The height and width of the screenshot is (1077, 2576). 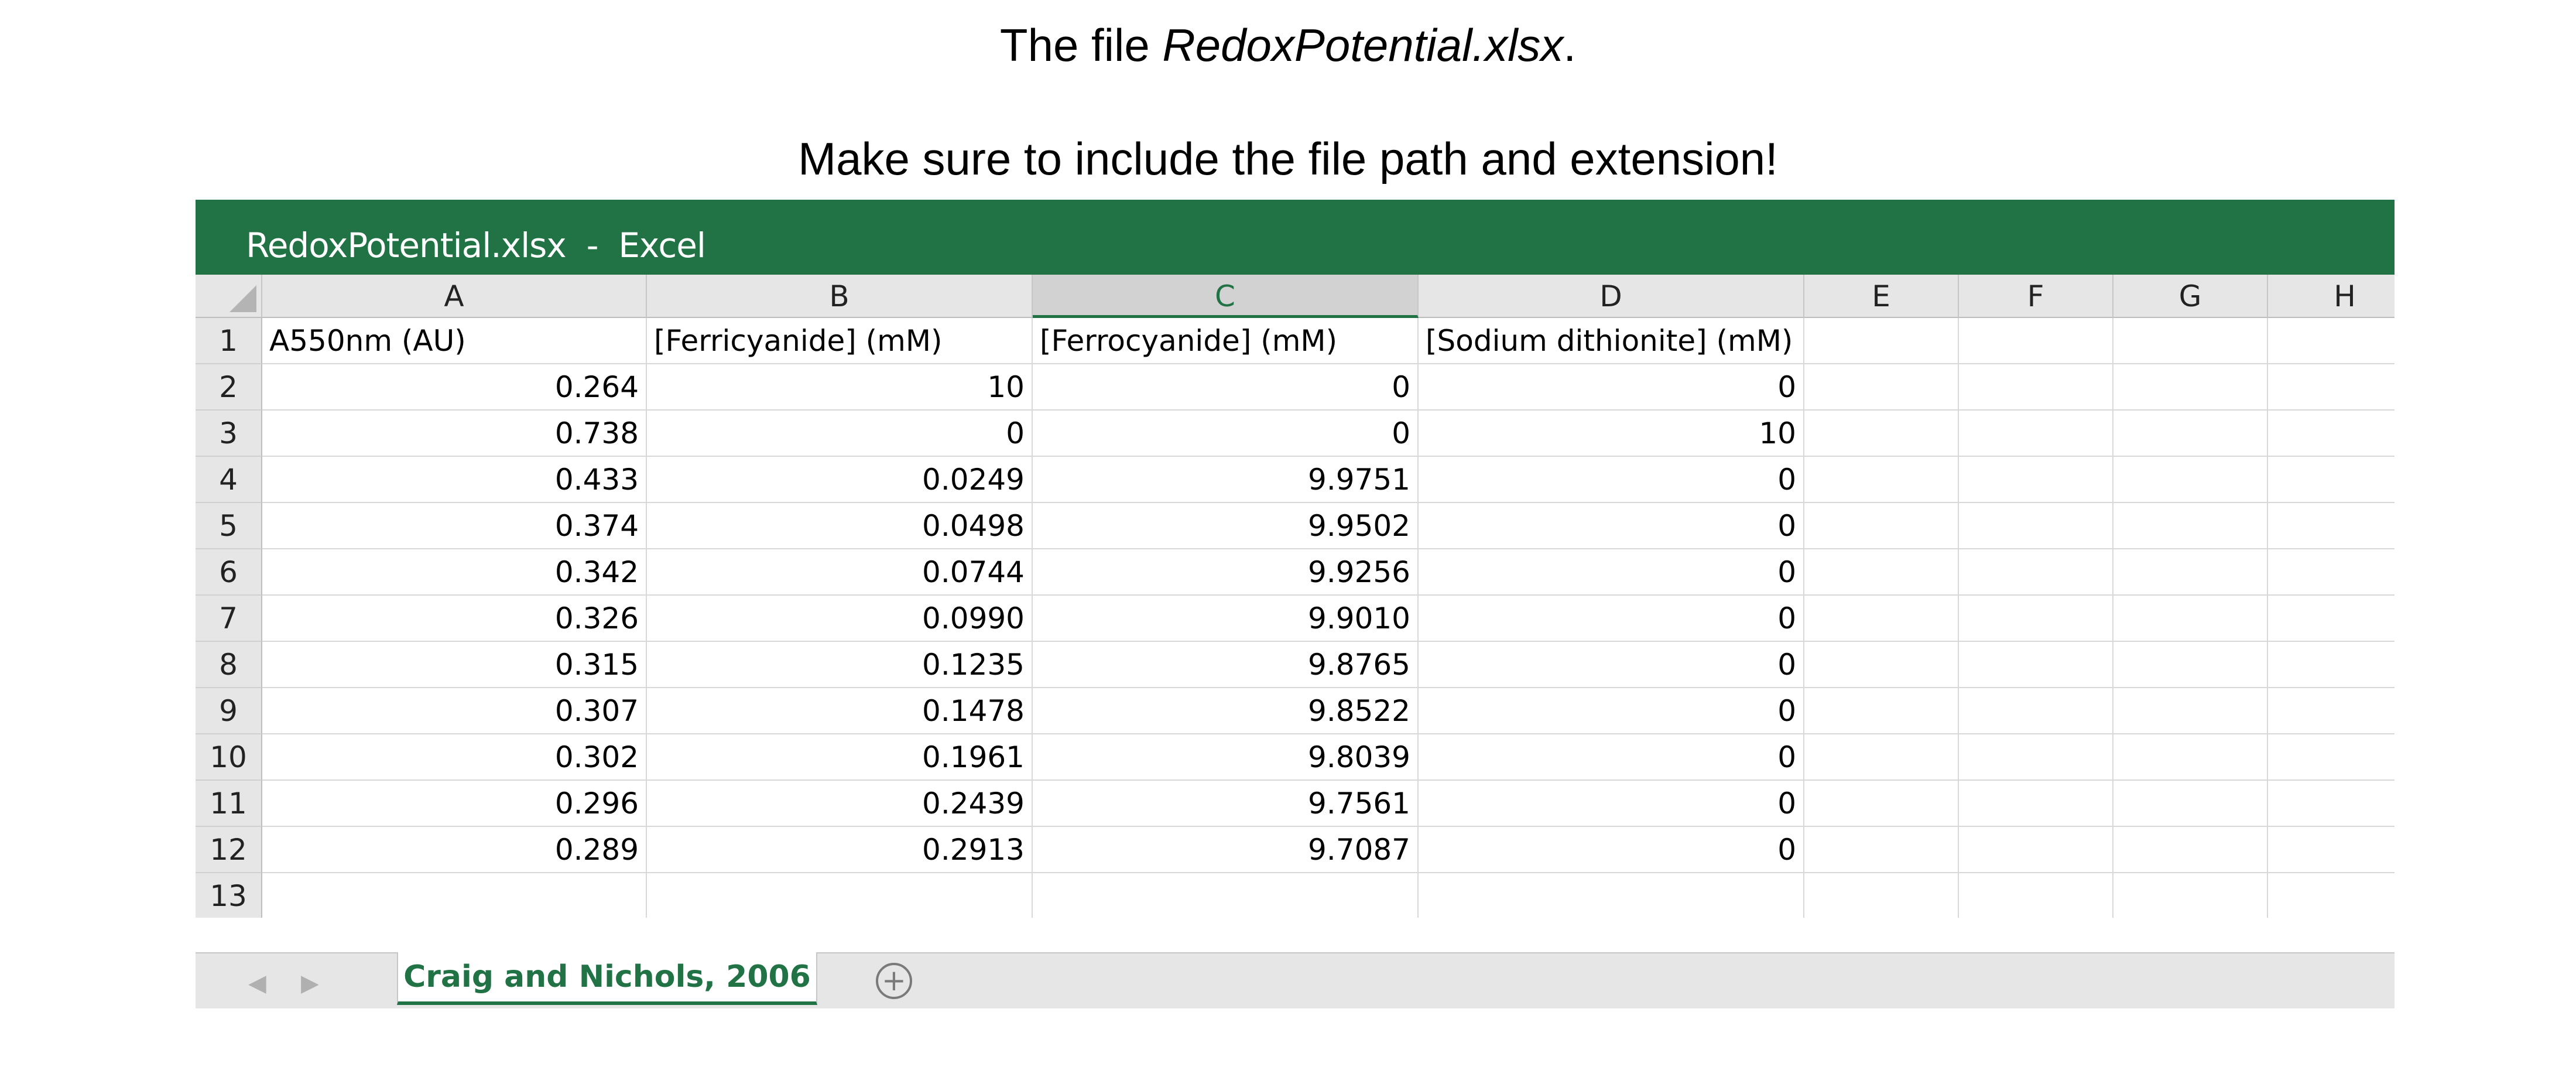 What do you see at coordinates (2036, 711) in the screenshot?
I see `cell-f9` at bounding box center [2036, 711].